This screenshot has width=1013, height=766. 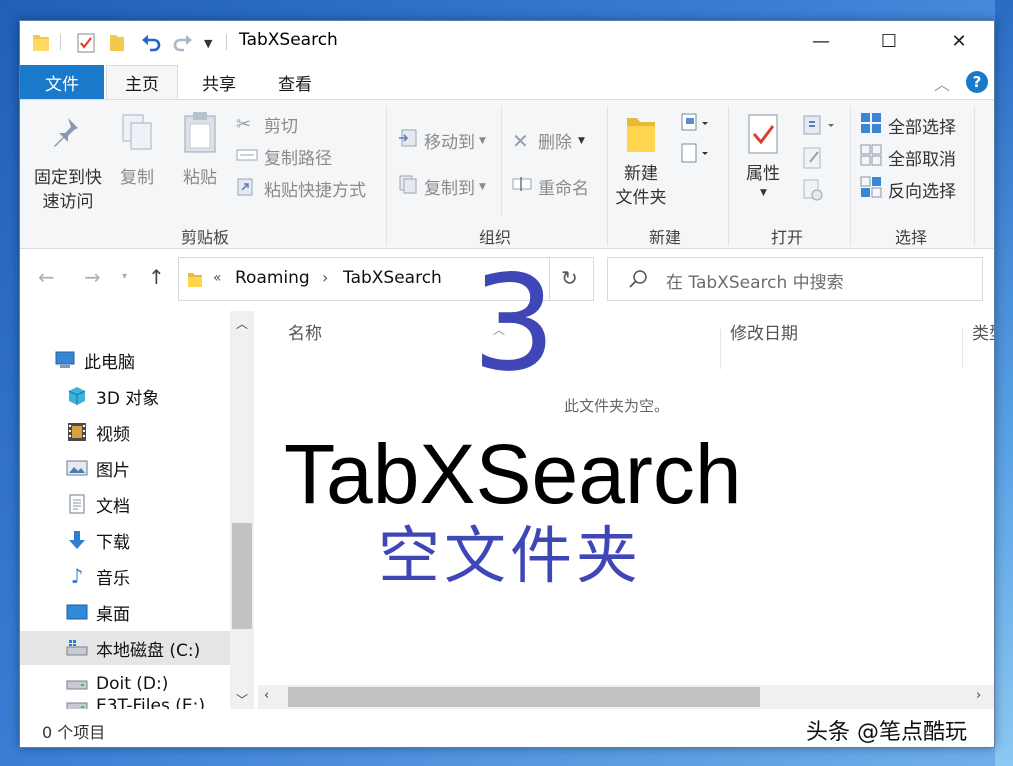 I want to click on paste-shortcut-button: 粘贴快捷方式, so click(x=301, y=188).